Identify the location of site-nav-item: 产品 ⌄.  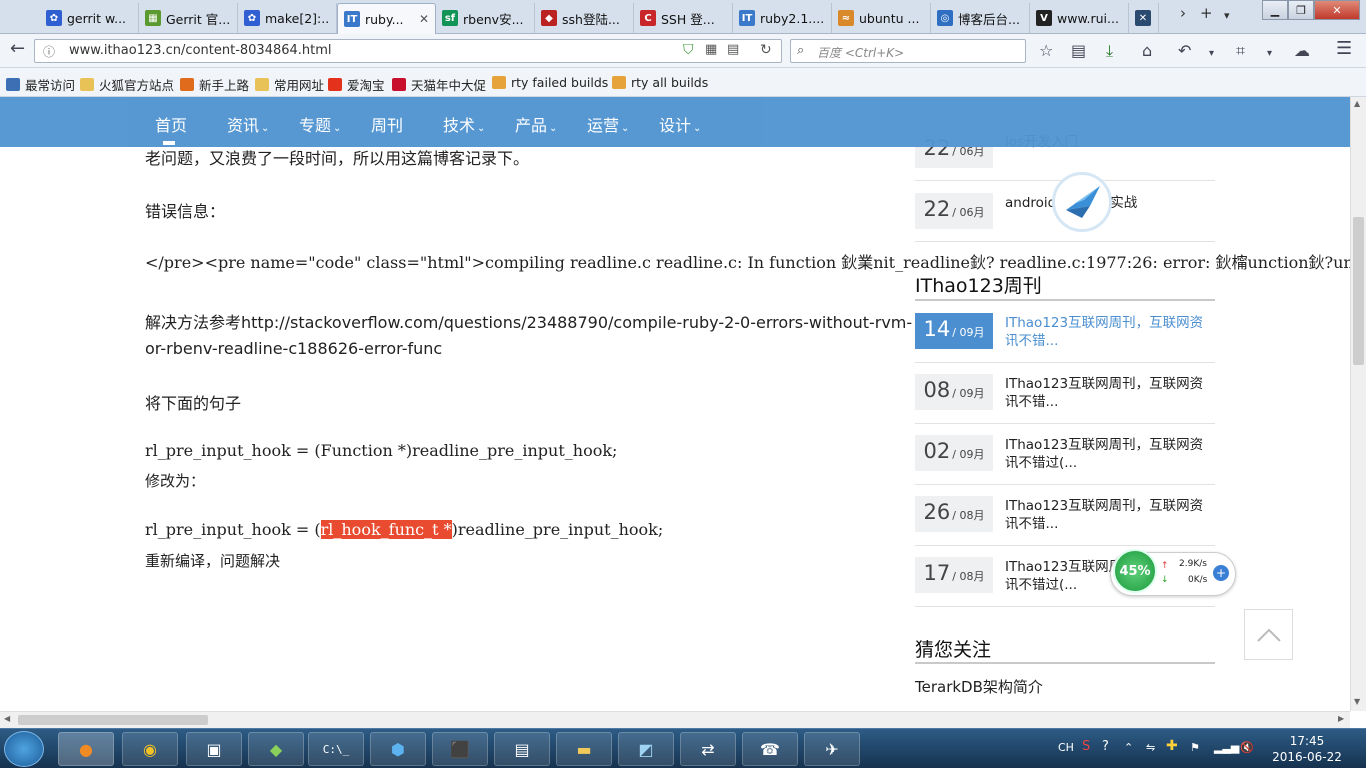
(536, 124).